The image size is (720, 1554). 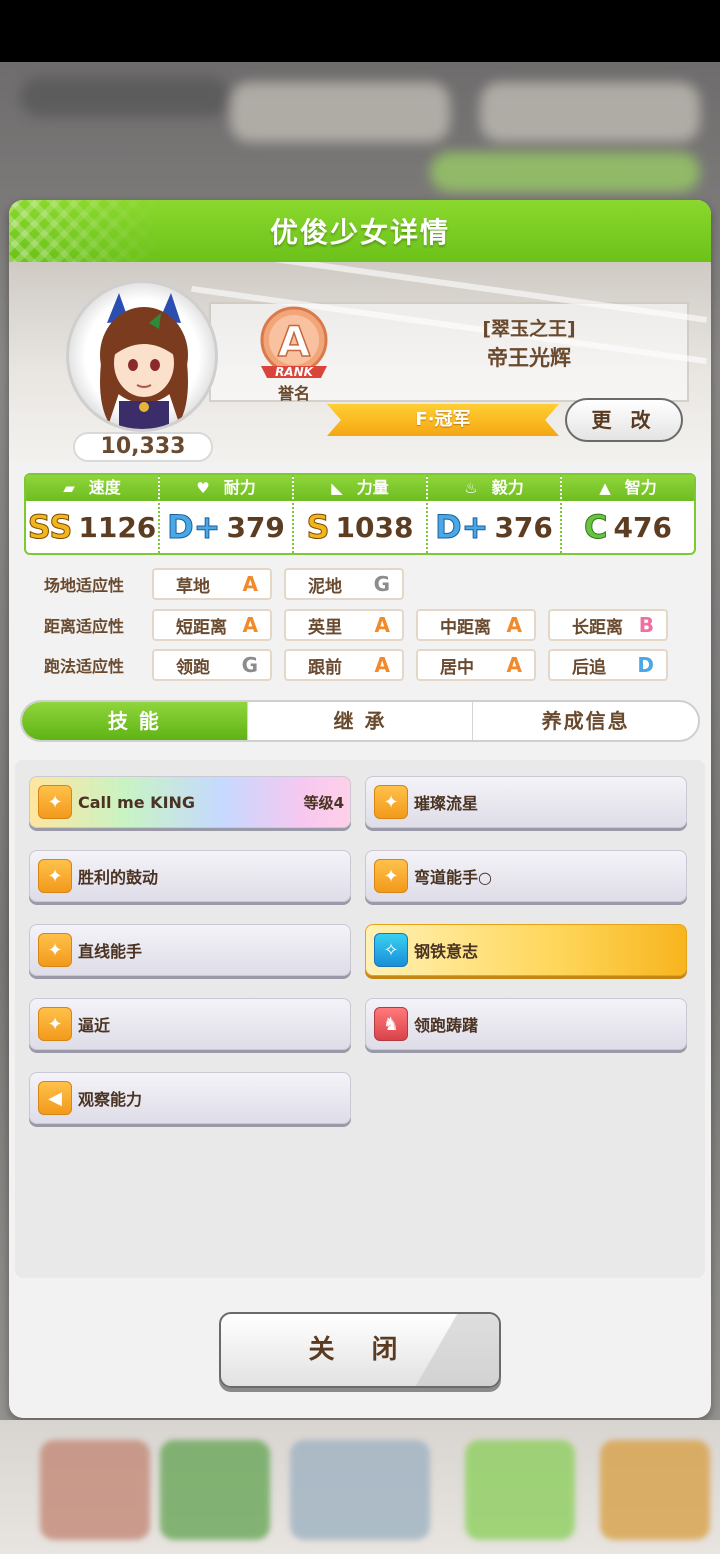 I want to click on aptitude-name: 跟前, so click(x=325, y=667).